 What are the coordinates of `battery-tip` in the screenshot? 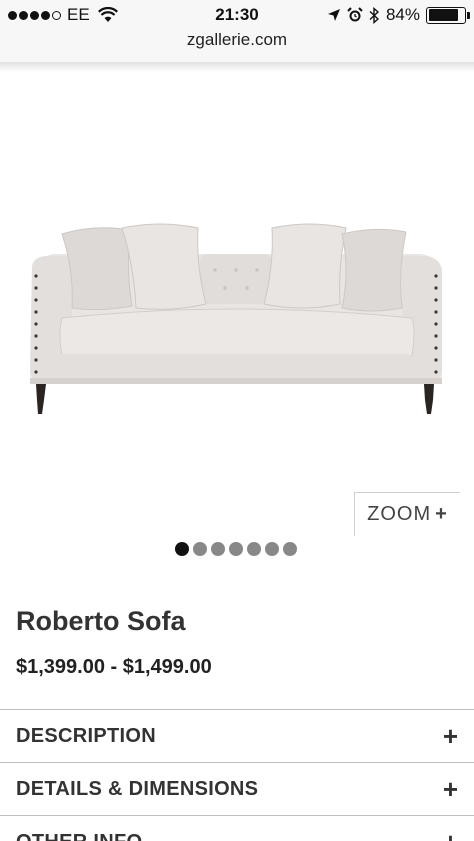 It's located at (468, 15).